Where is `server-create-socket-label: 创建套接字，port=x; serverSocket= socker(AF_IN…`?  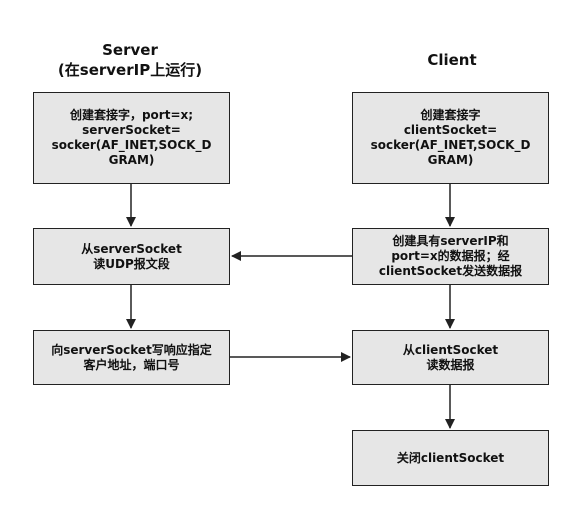
server-create-socket-label: 创建套接字，port=x; serverSocket= socker(AF_IN… is located at coordinates (131, 137).